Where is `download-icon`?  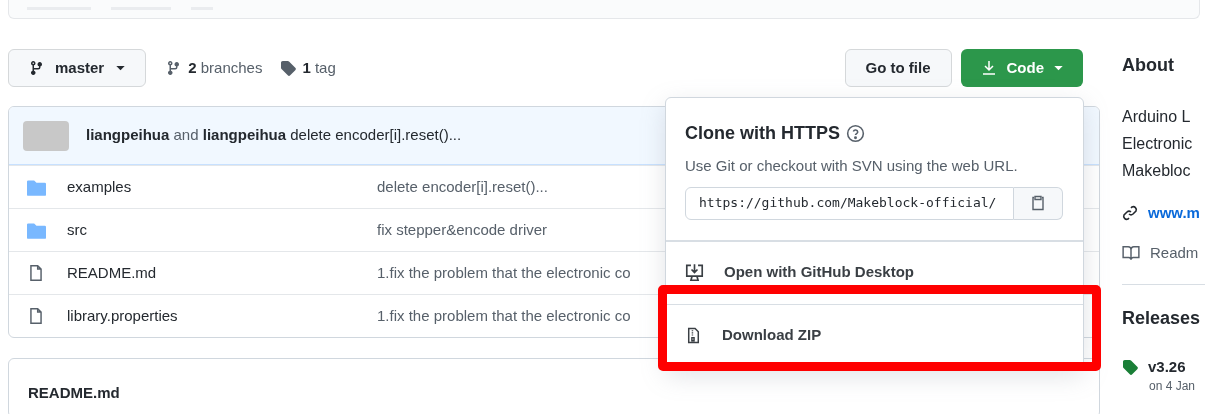 download-icon is located at coordinates (988, 68).